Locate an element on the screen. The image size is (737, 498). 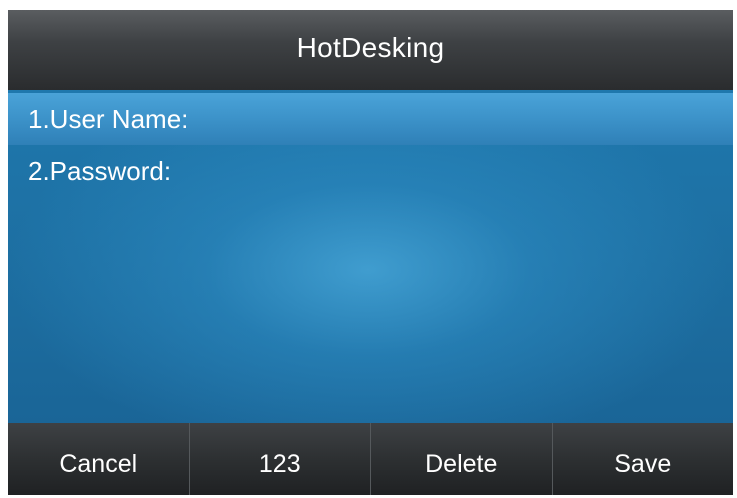
cancel-softkey: Cancel is located at coordinates (99, 459).